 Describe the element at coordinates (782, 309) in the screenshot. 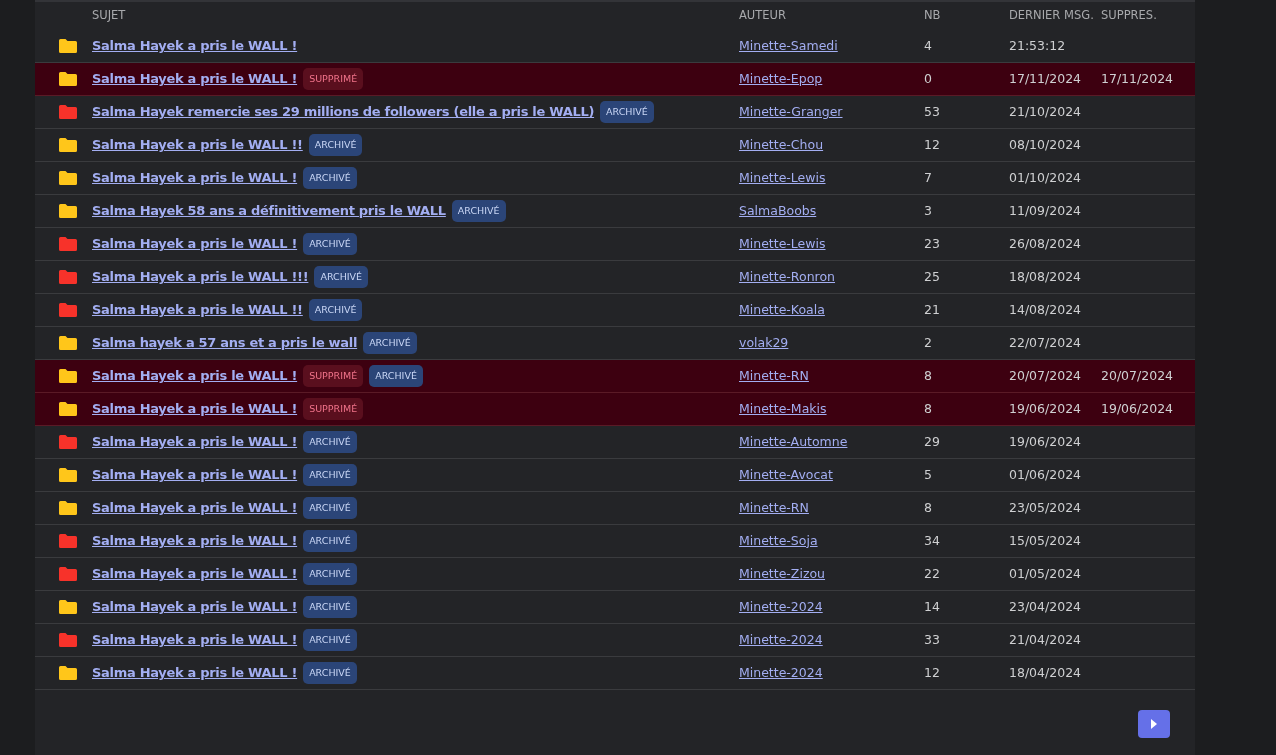

I see `author-link: Minette-Koala` at that location.